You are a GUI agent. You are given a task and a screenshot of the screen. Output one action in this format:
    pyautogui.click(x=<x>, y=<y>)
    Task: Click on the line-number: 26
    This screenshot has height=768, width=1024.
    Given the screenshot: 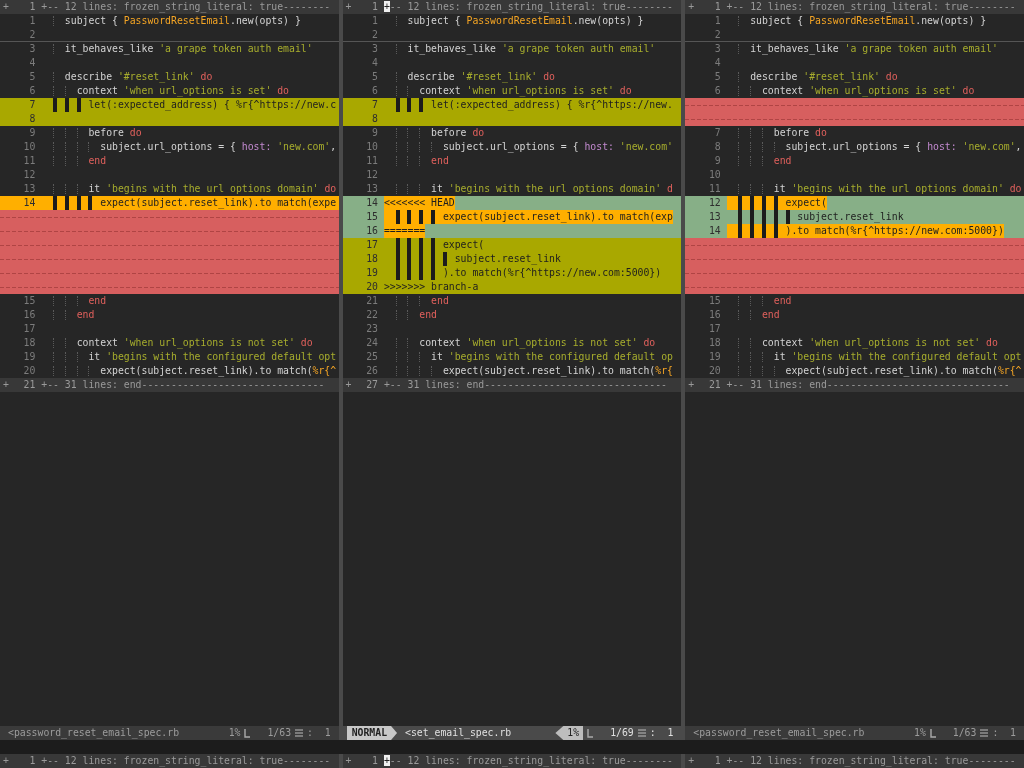 What is the action you would take?
    pyautogui.click(x=371, y=371)
    